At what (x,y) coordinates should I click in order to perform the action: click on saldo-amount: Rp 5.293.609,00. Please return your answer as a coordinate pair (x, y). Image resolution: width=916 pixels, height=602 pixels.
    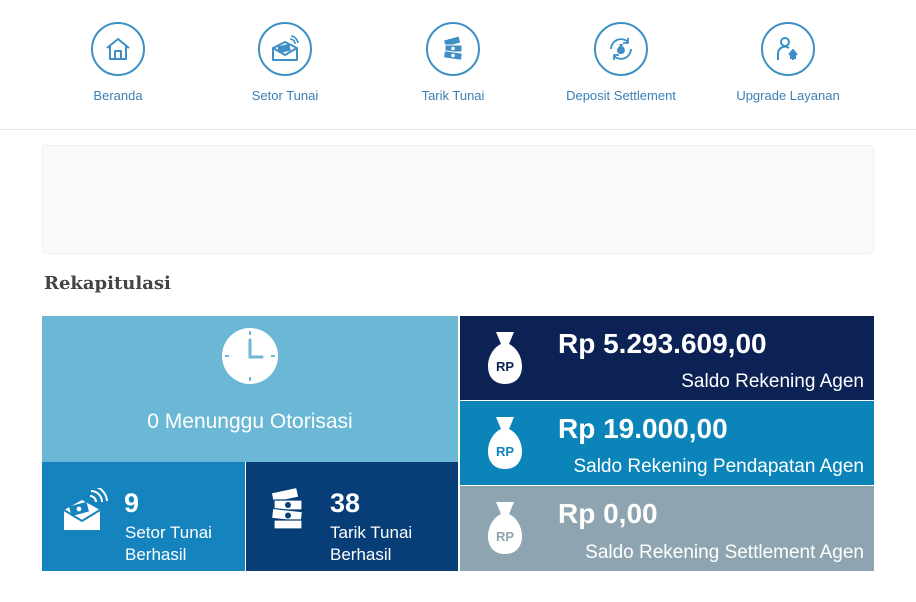
    Looking at the image, I should click on (662, 343).